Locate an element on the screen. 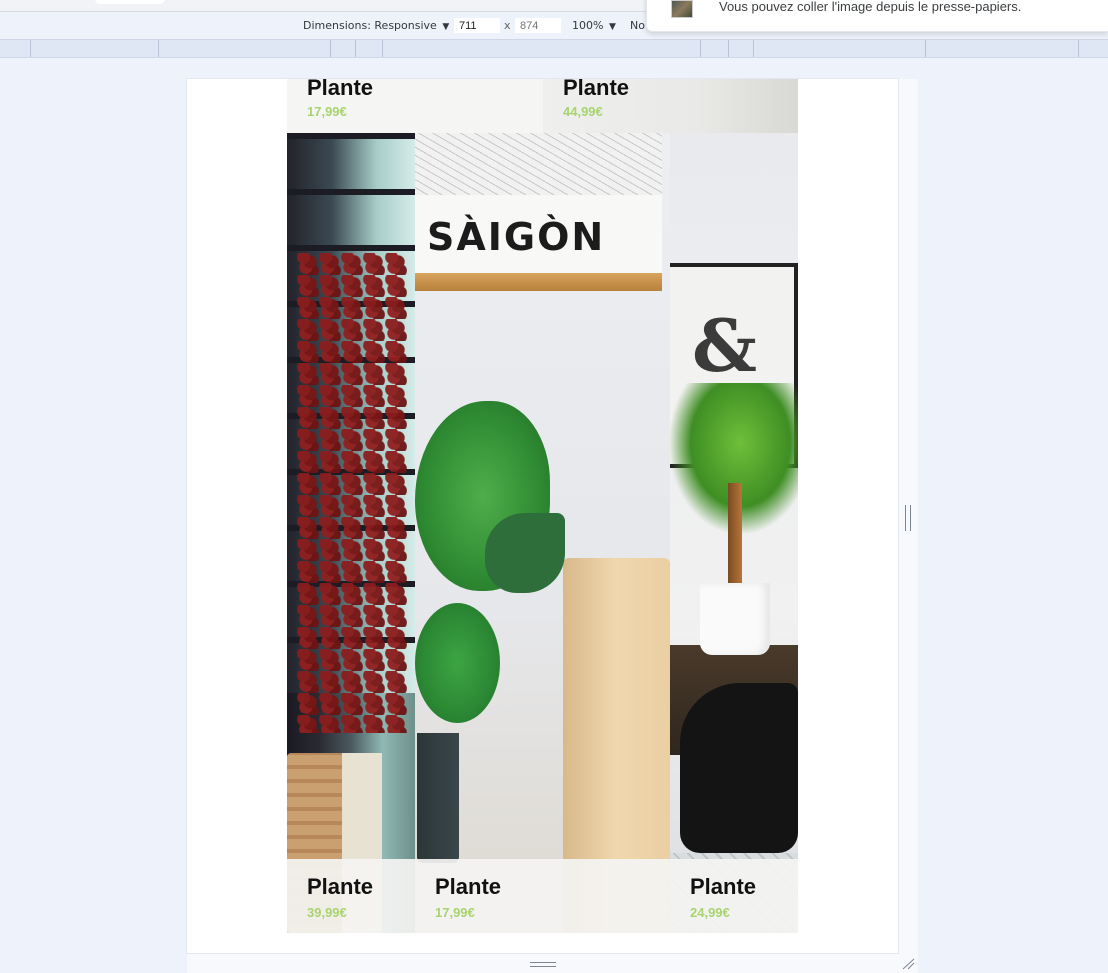 The width and height of the screenshot is (1108, 973). zoom-value: 100% is located at coordinates (588, 25).